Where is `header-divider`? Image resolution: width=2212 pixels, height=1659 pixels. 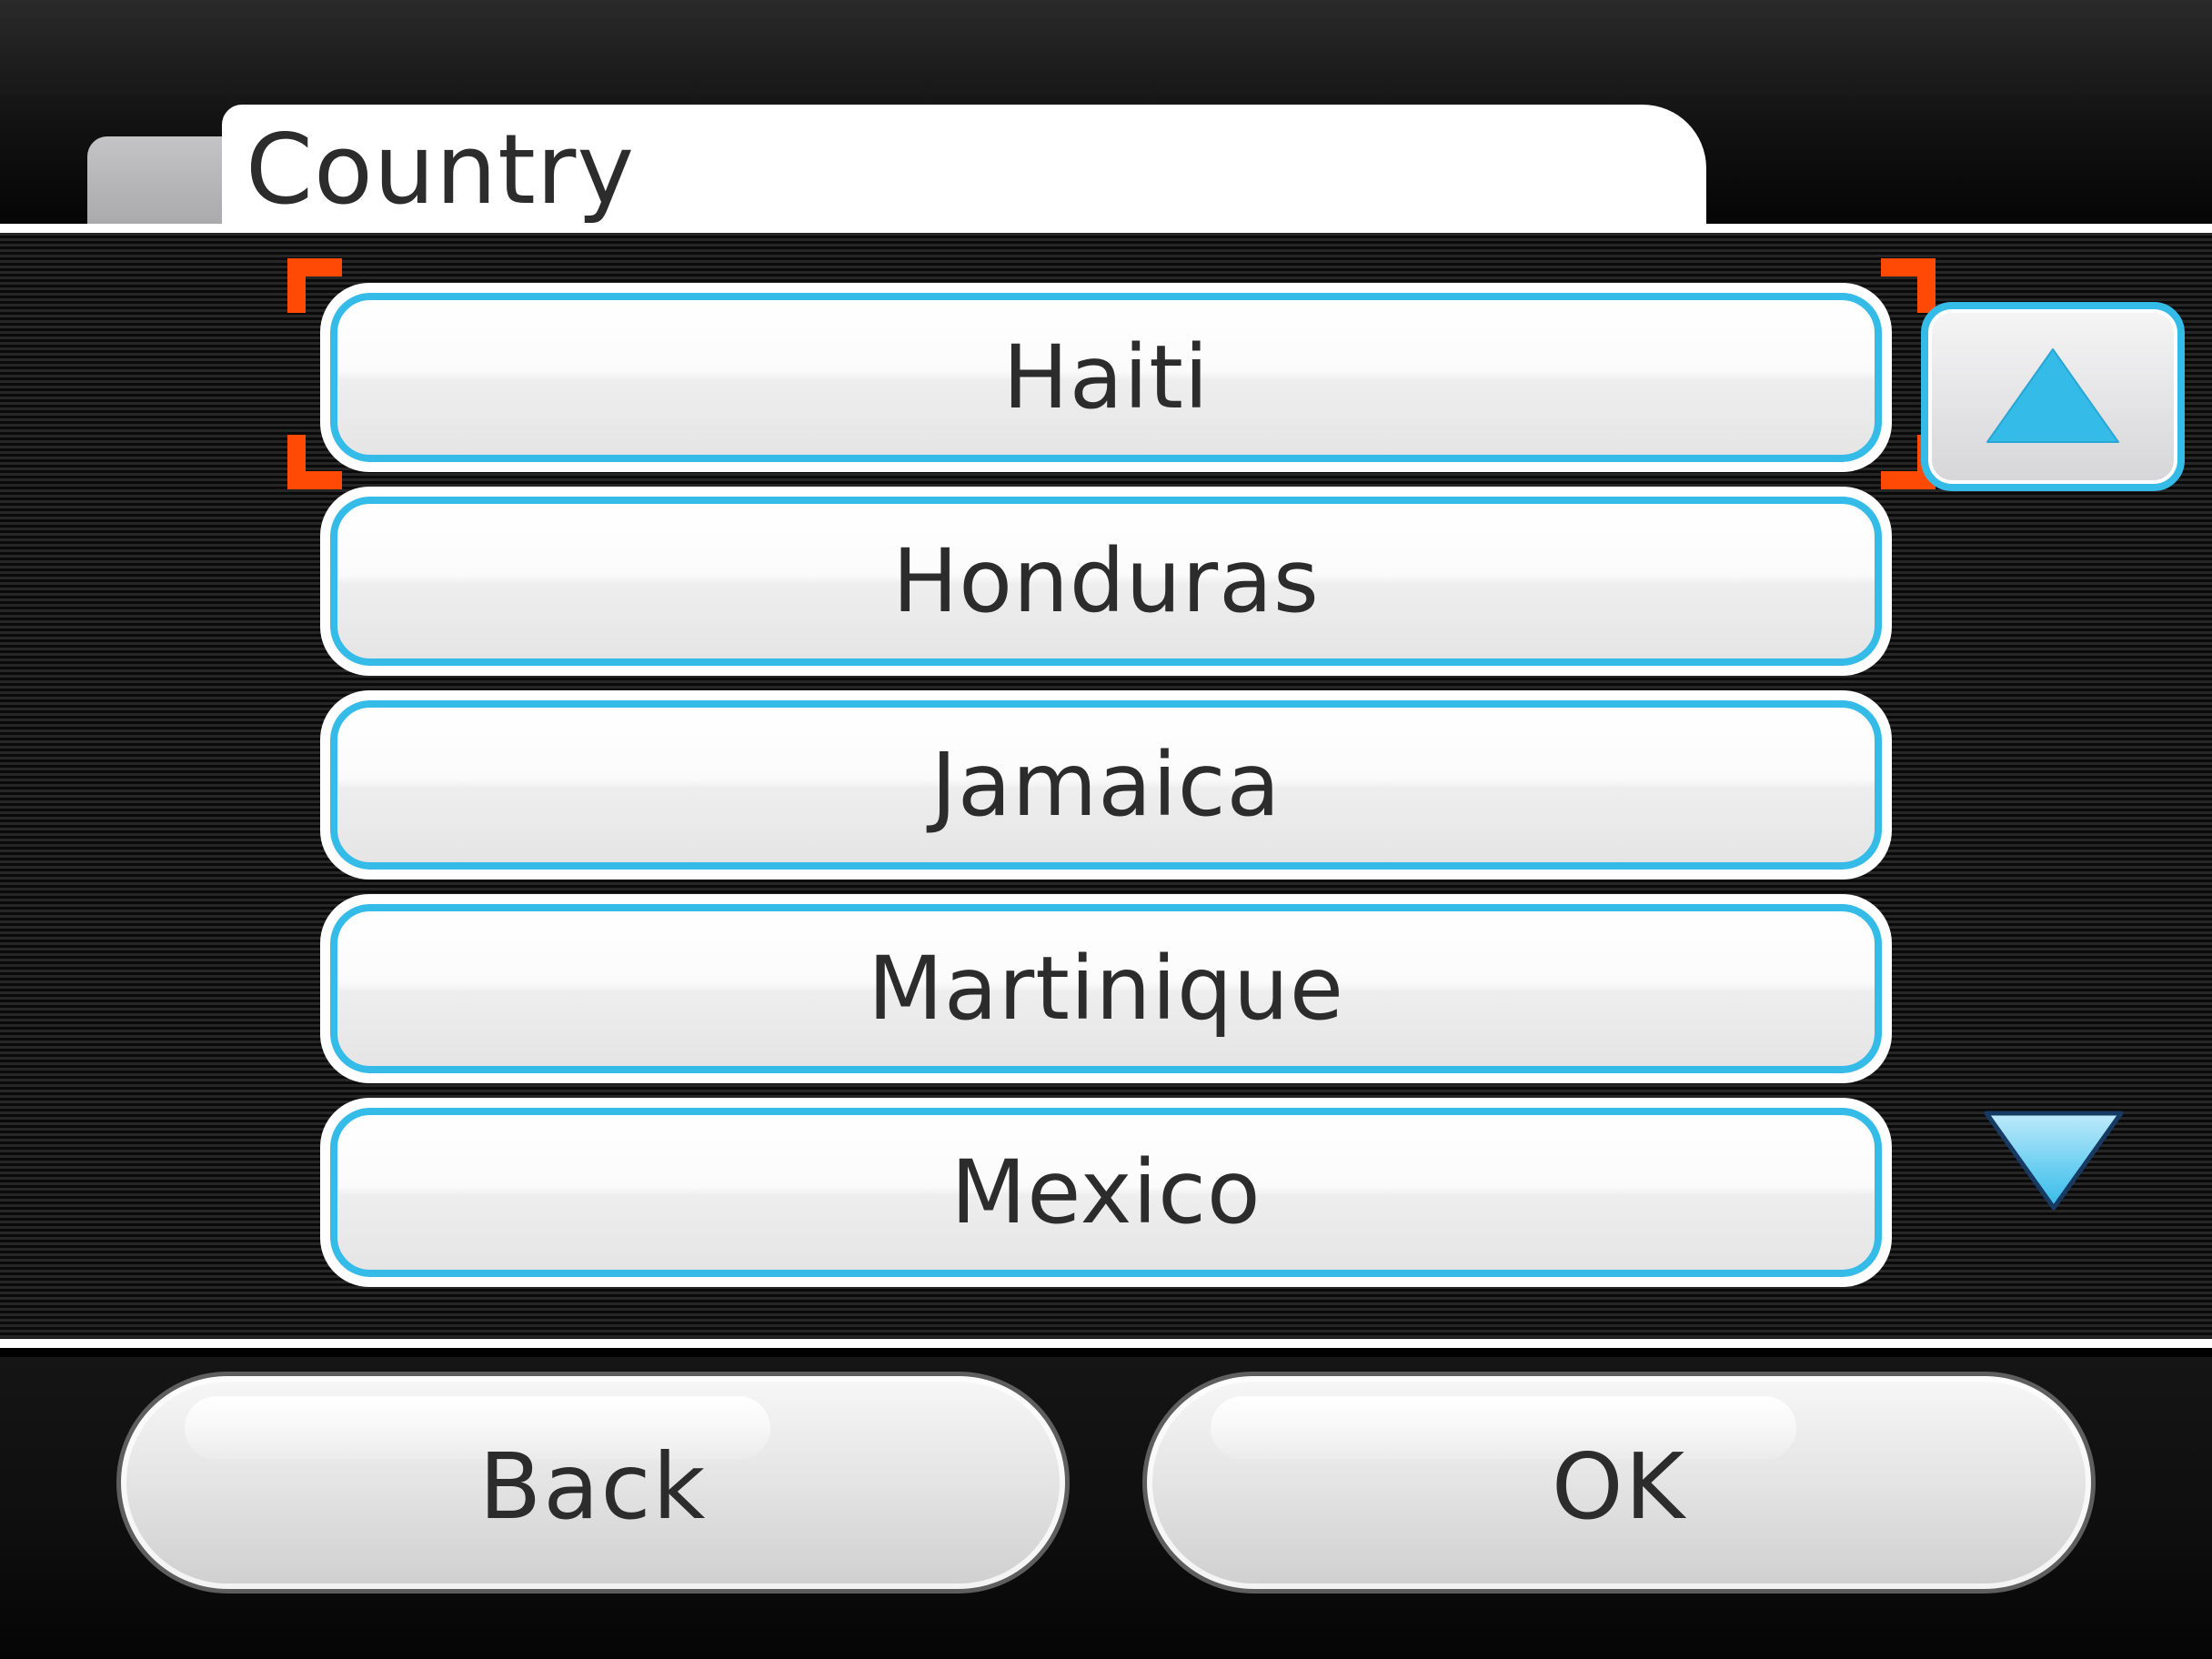
header-divider is located at coordinates (1106, 228).